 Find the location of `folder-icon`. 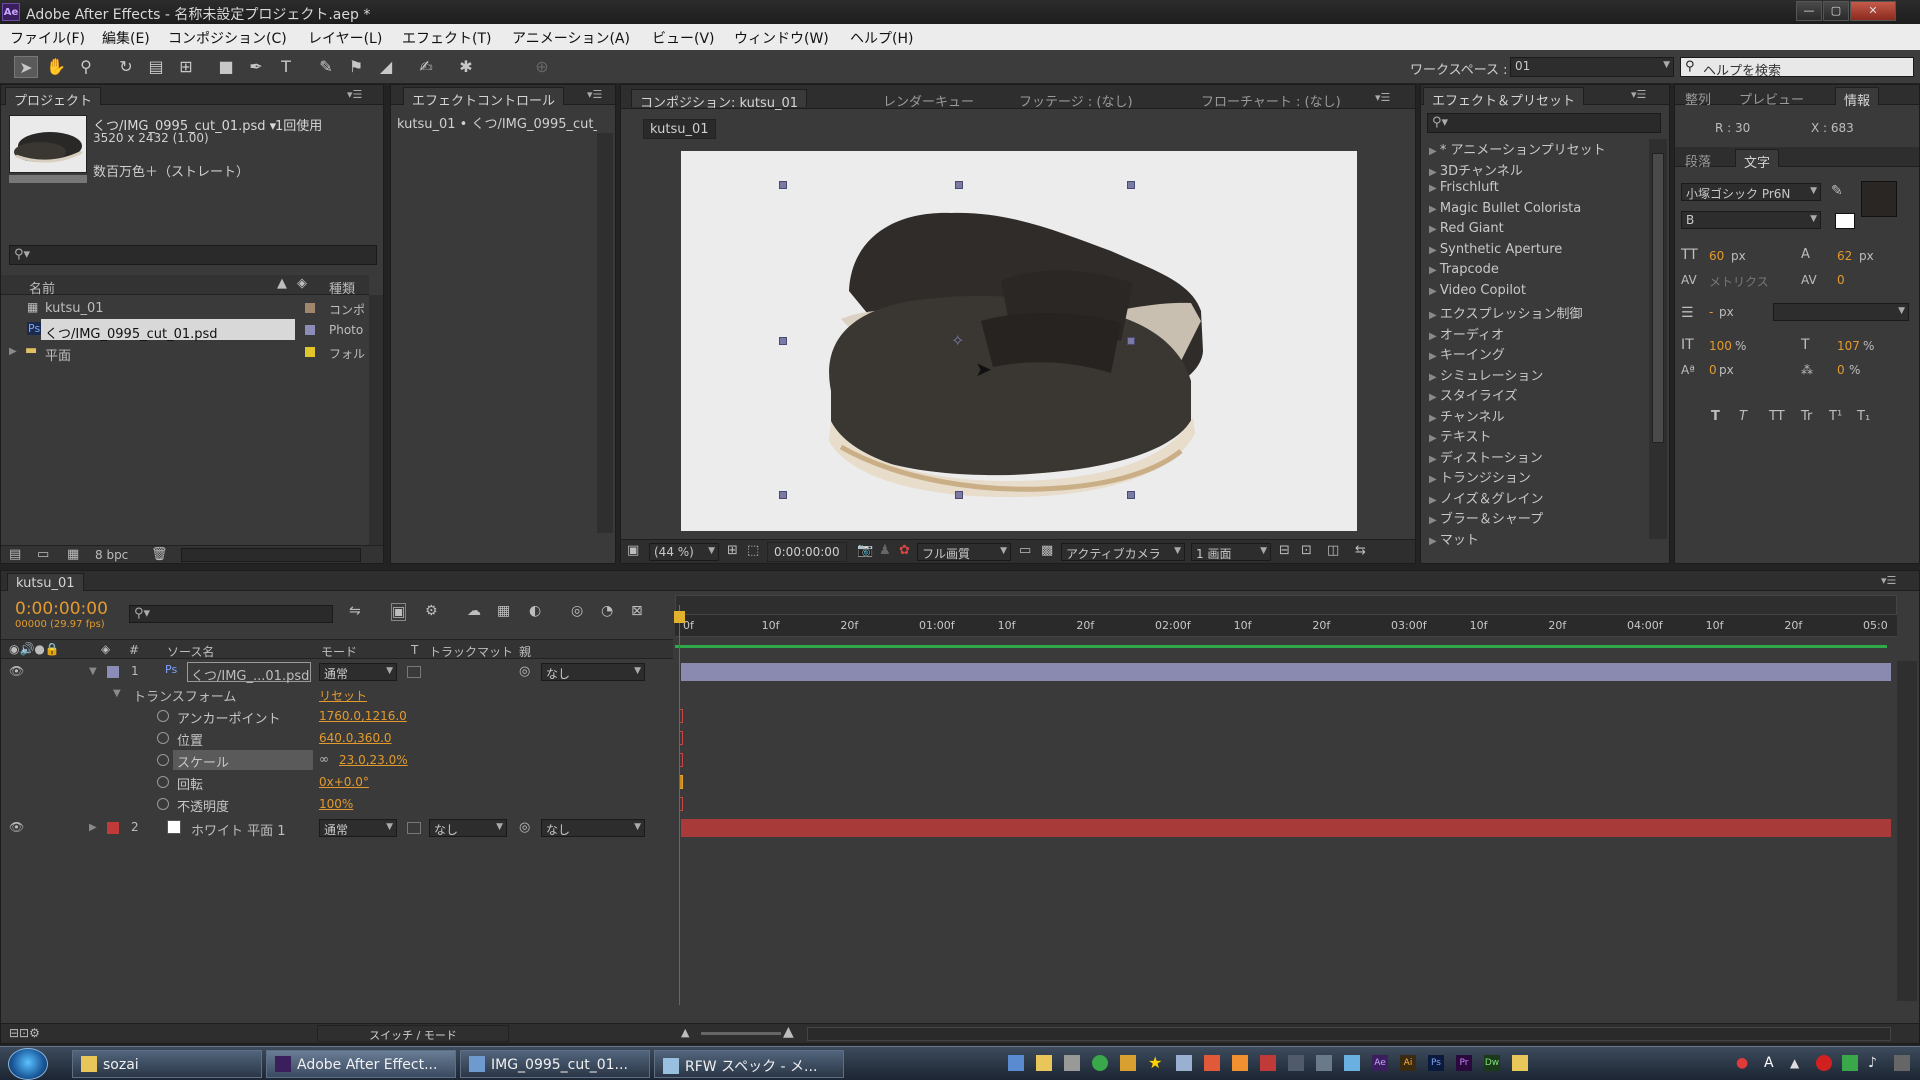

folder-icon is located at coordinates (1520, 1063).